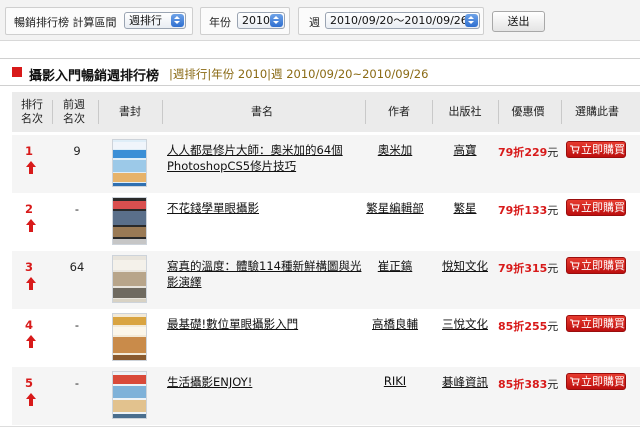  What do you see at coordinates (29, 267) in the screenshot?
I see `rank-number: 3` at bounding box center [29, 267].